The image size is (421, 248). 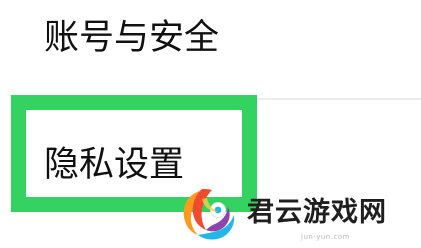 What do you see at coordinates (325, 237) in the screenshot?
I see `watermark-domain: jun-yun.com` at bounding box center [325, 237].